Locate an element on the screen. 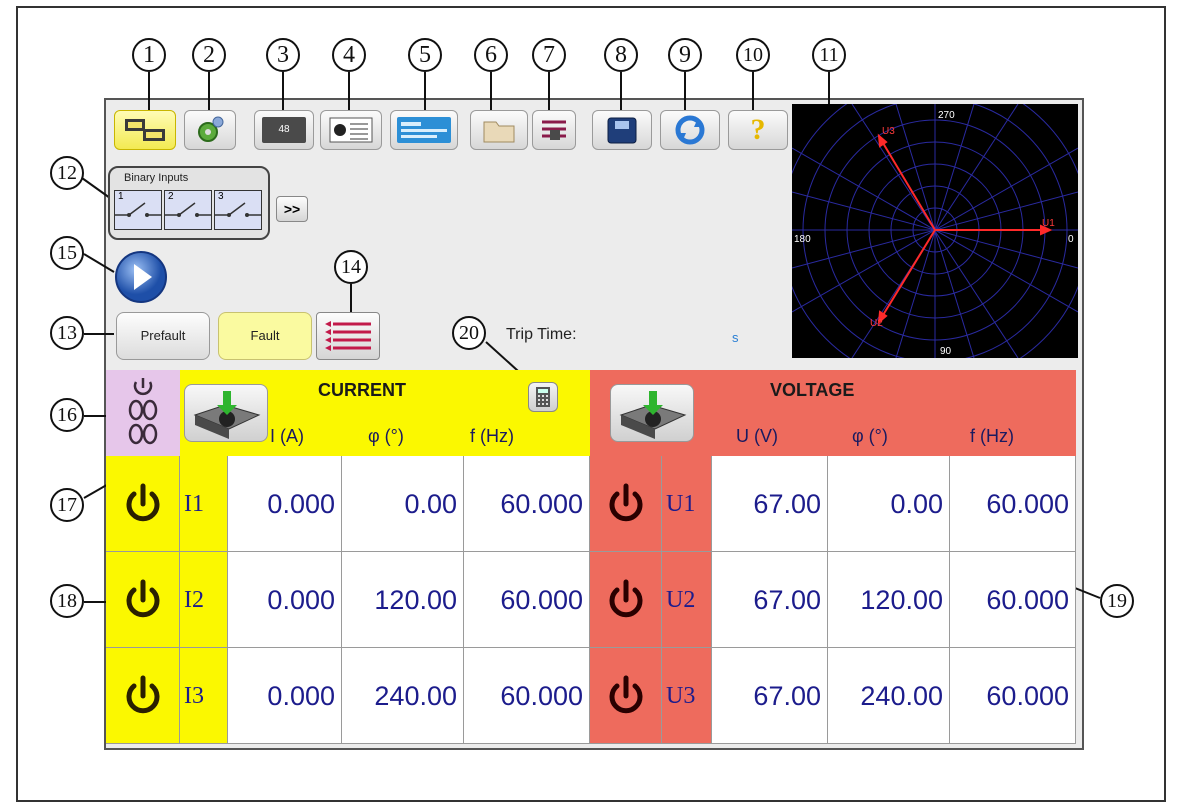  settings-button is located at coordinates (210, 130).